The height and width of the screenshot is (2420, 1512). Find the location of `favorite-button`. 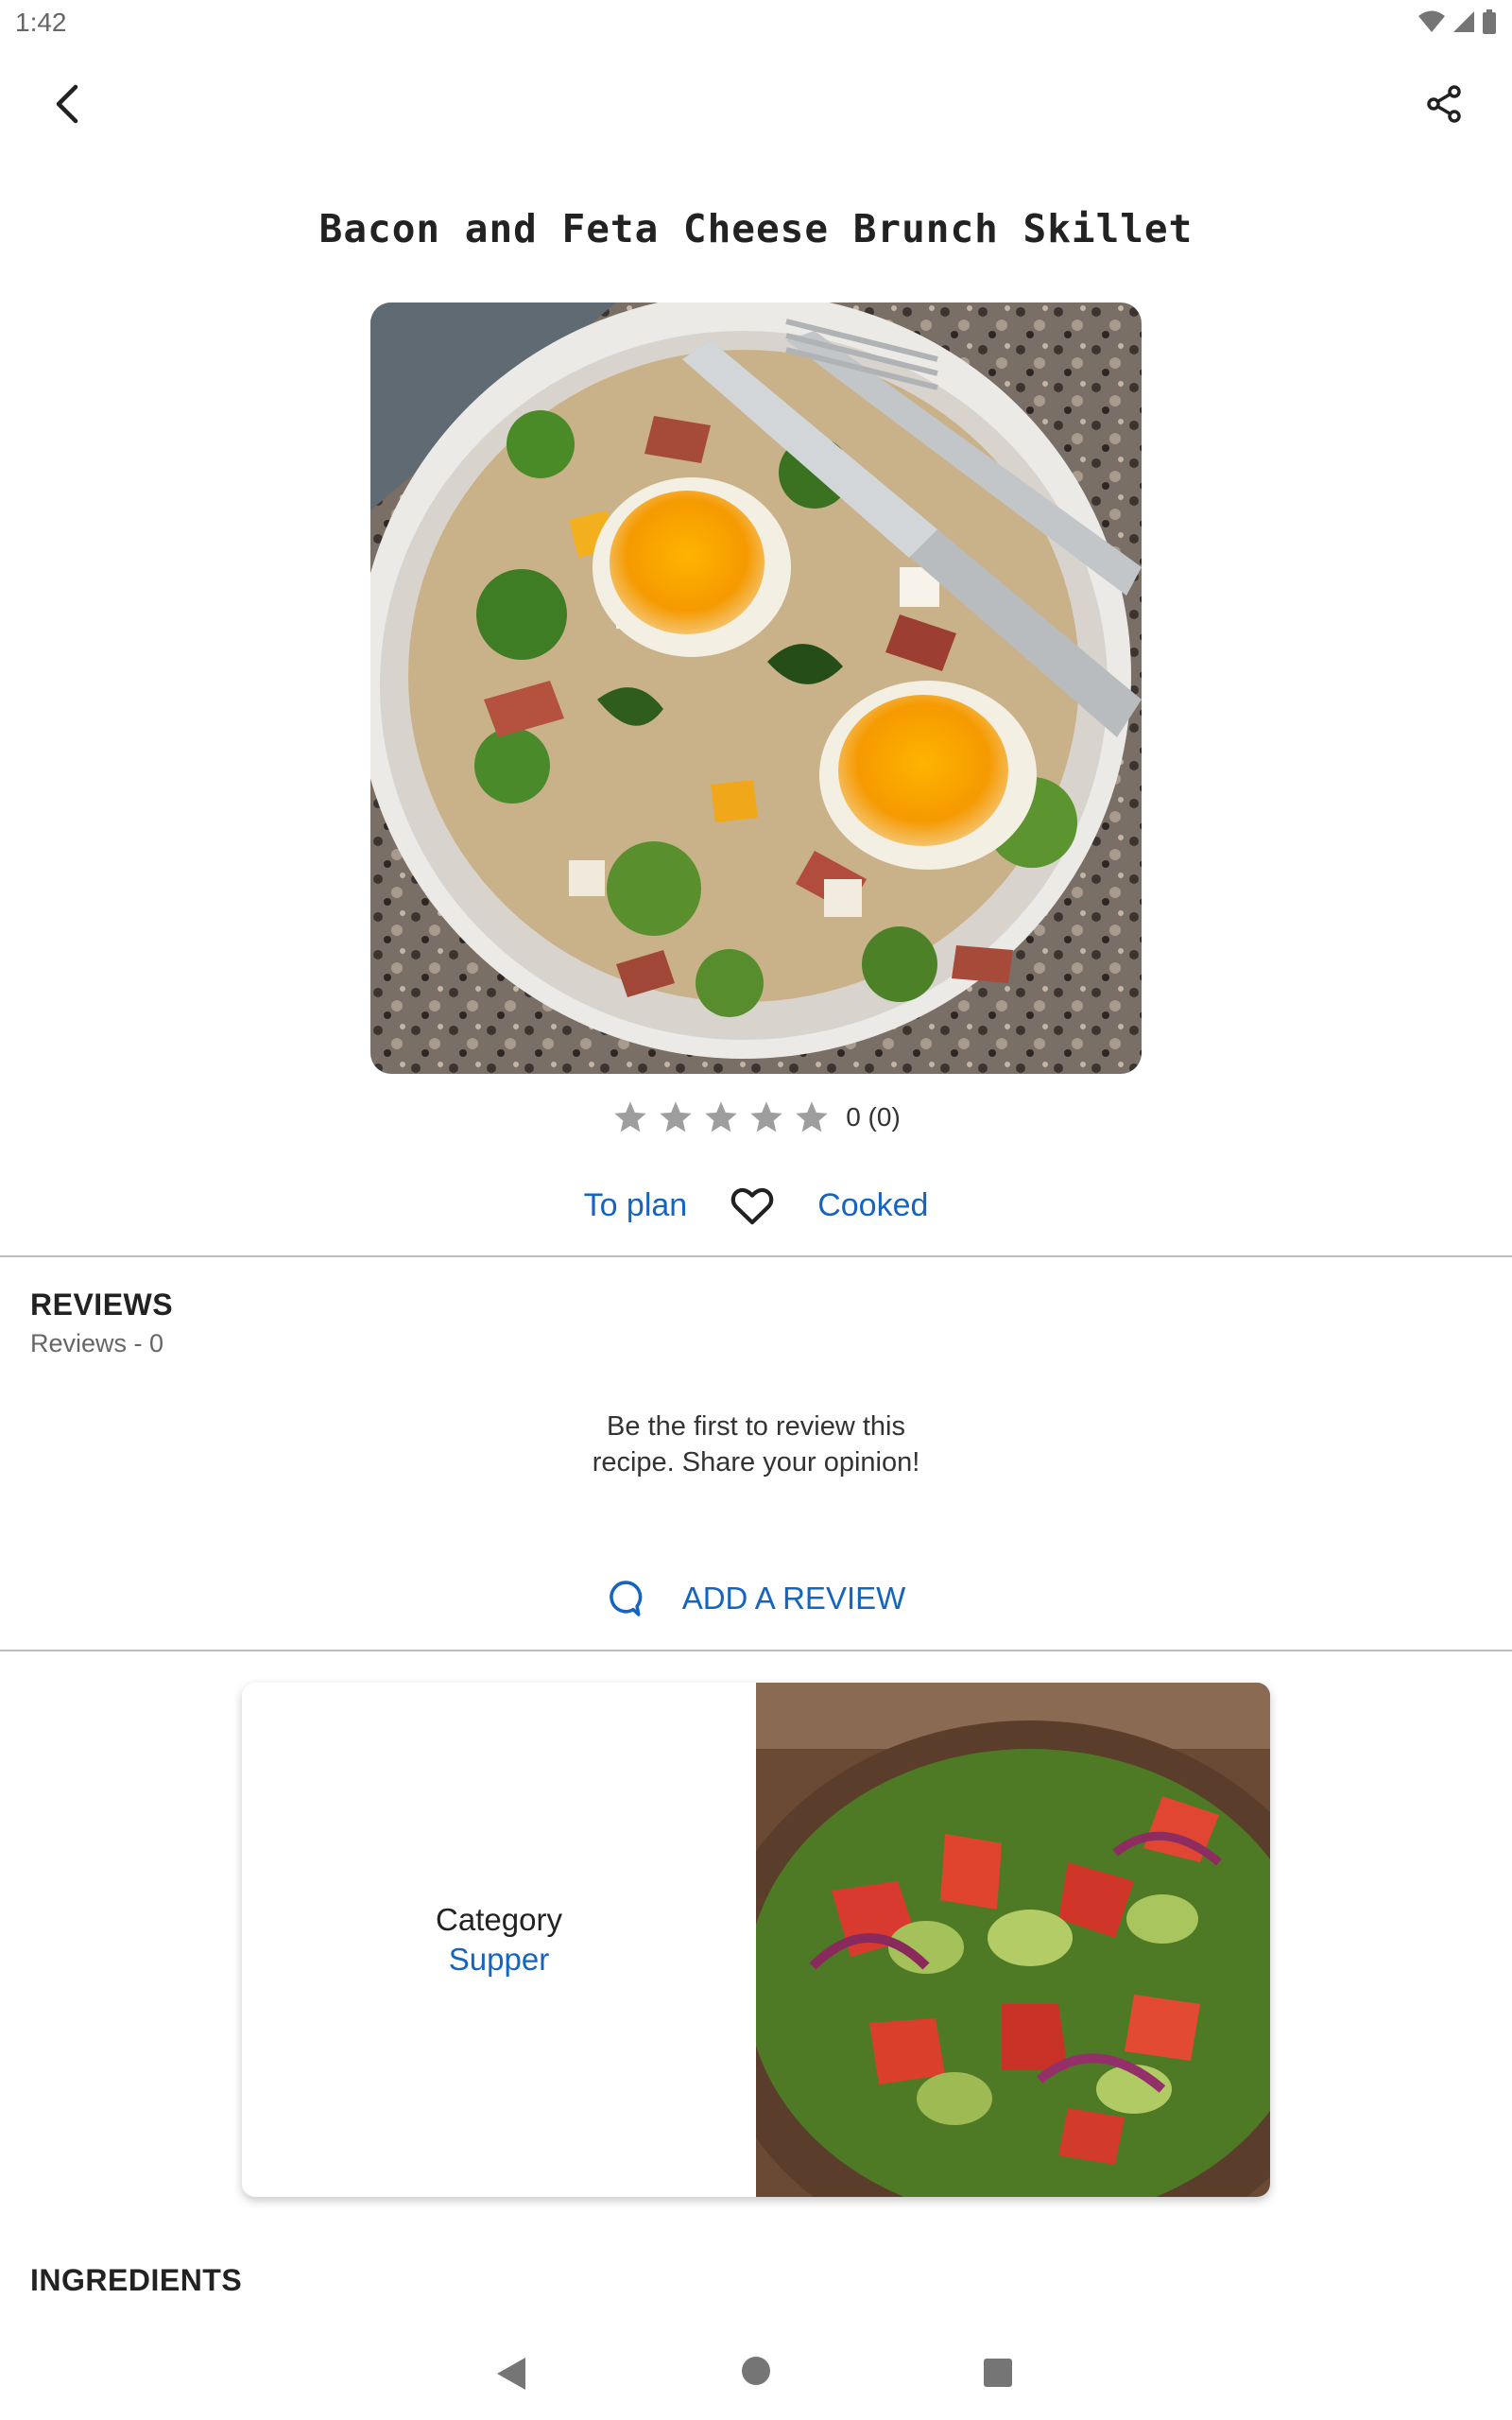

favorite-button is located at coordinates (752, 1205).